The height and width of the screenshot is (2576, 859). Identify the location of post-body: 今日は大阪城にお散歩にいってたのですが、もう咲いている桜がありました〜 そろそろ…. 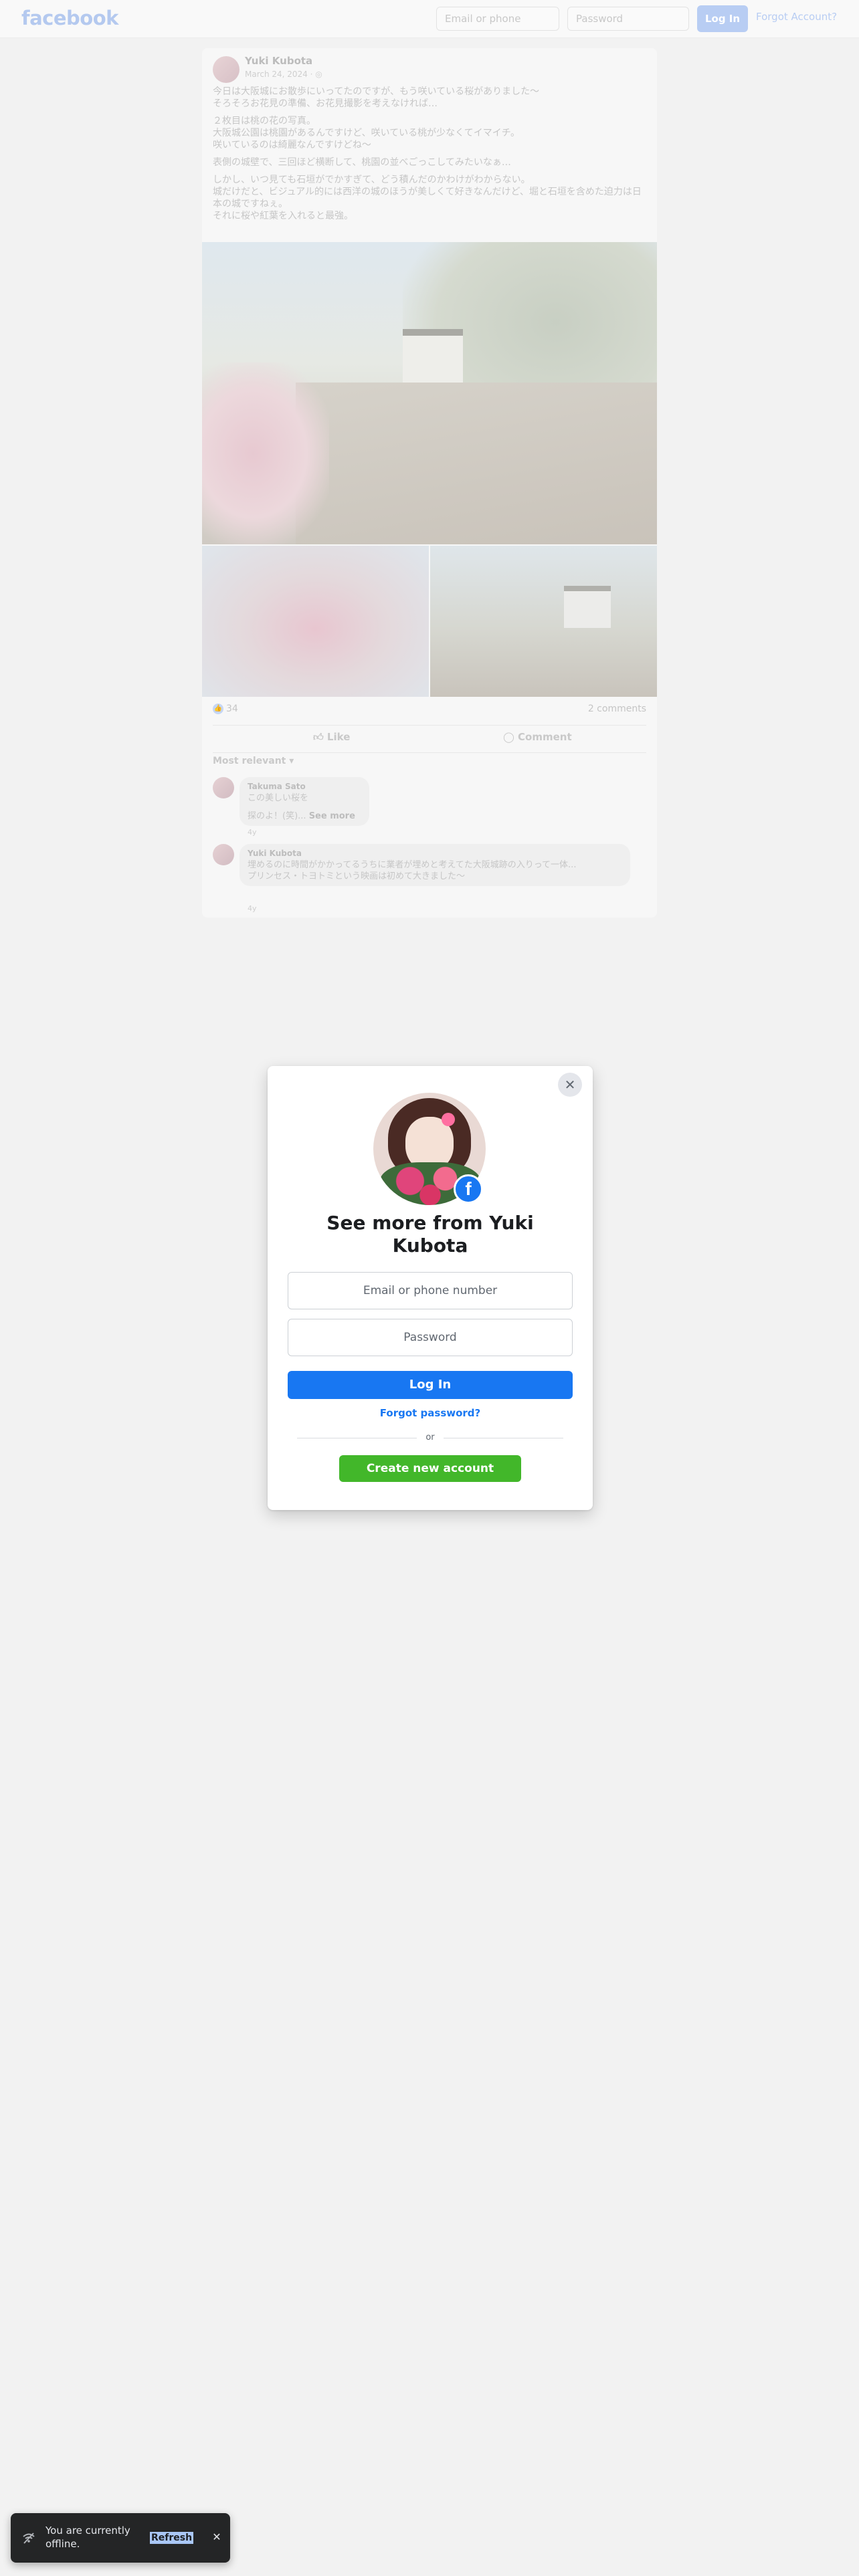
(431, 156).